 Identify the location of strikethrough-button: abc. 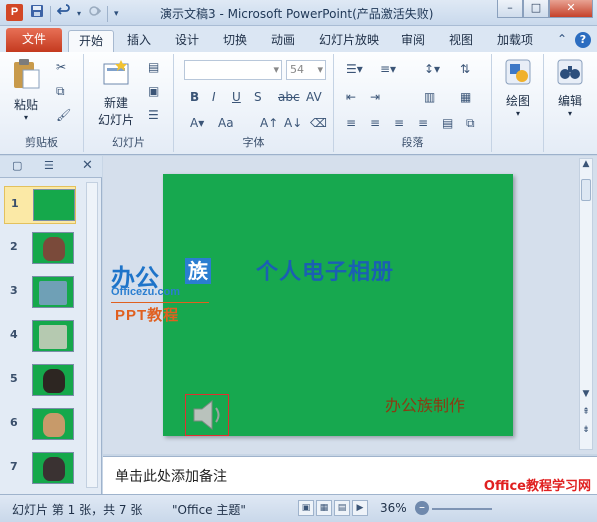
(289, 97).